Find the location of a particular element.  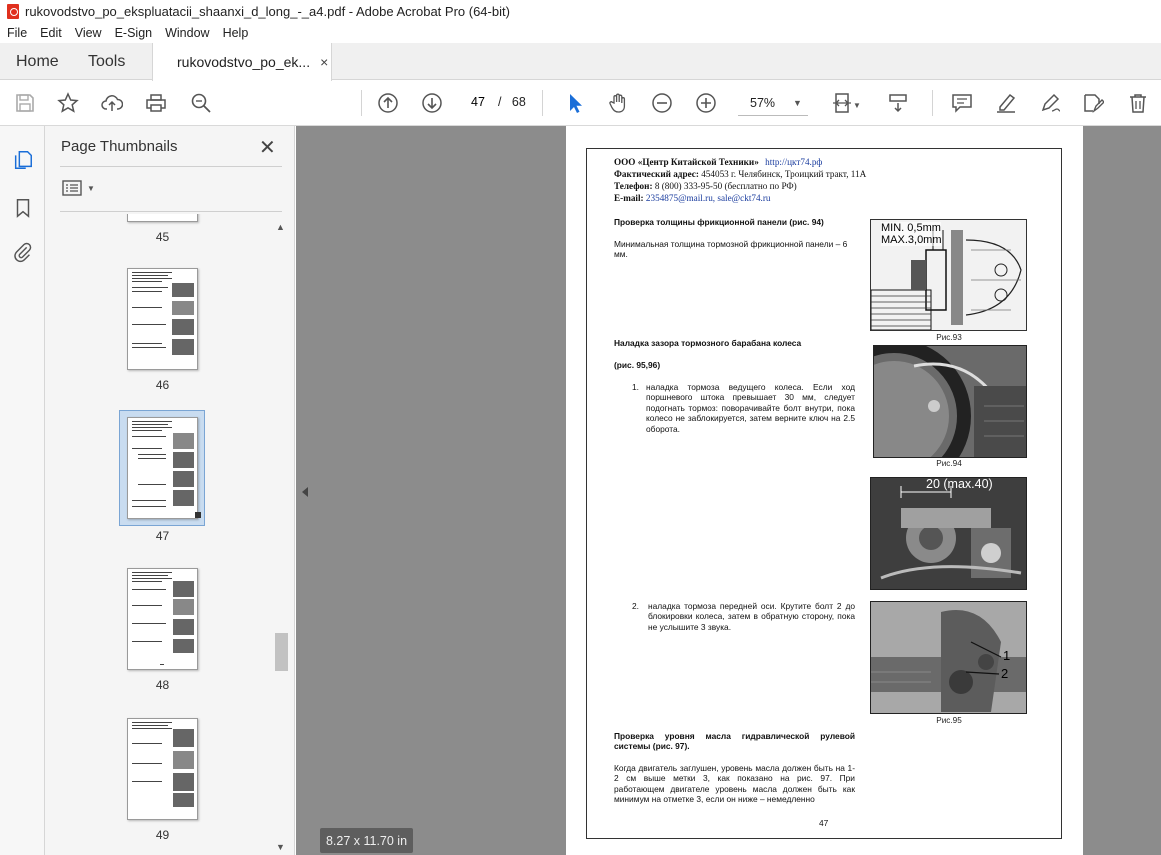

menu-bar: File Edit View E-Sign Window Help is located at coordinates (580, 33).